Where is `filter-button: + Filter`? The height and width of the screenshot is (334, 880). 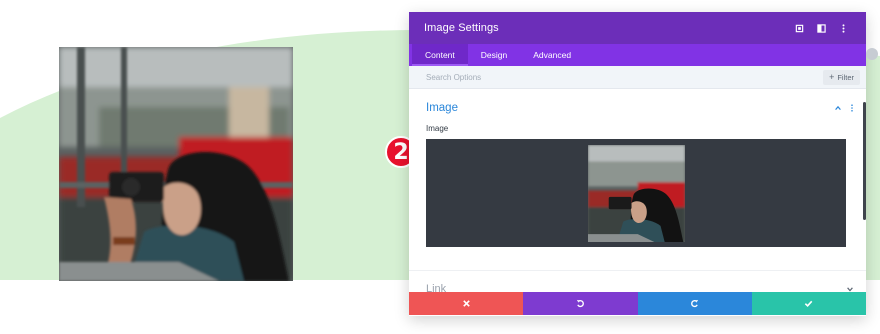
filter-button: + Filter is located at coordinates (841, 77).